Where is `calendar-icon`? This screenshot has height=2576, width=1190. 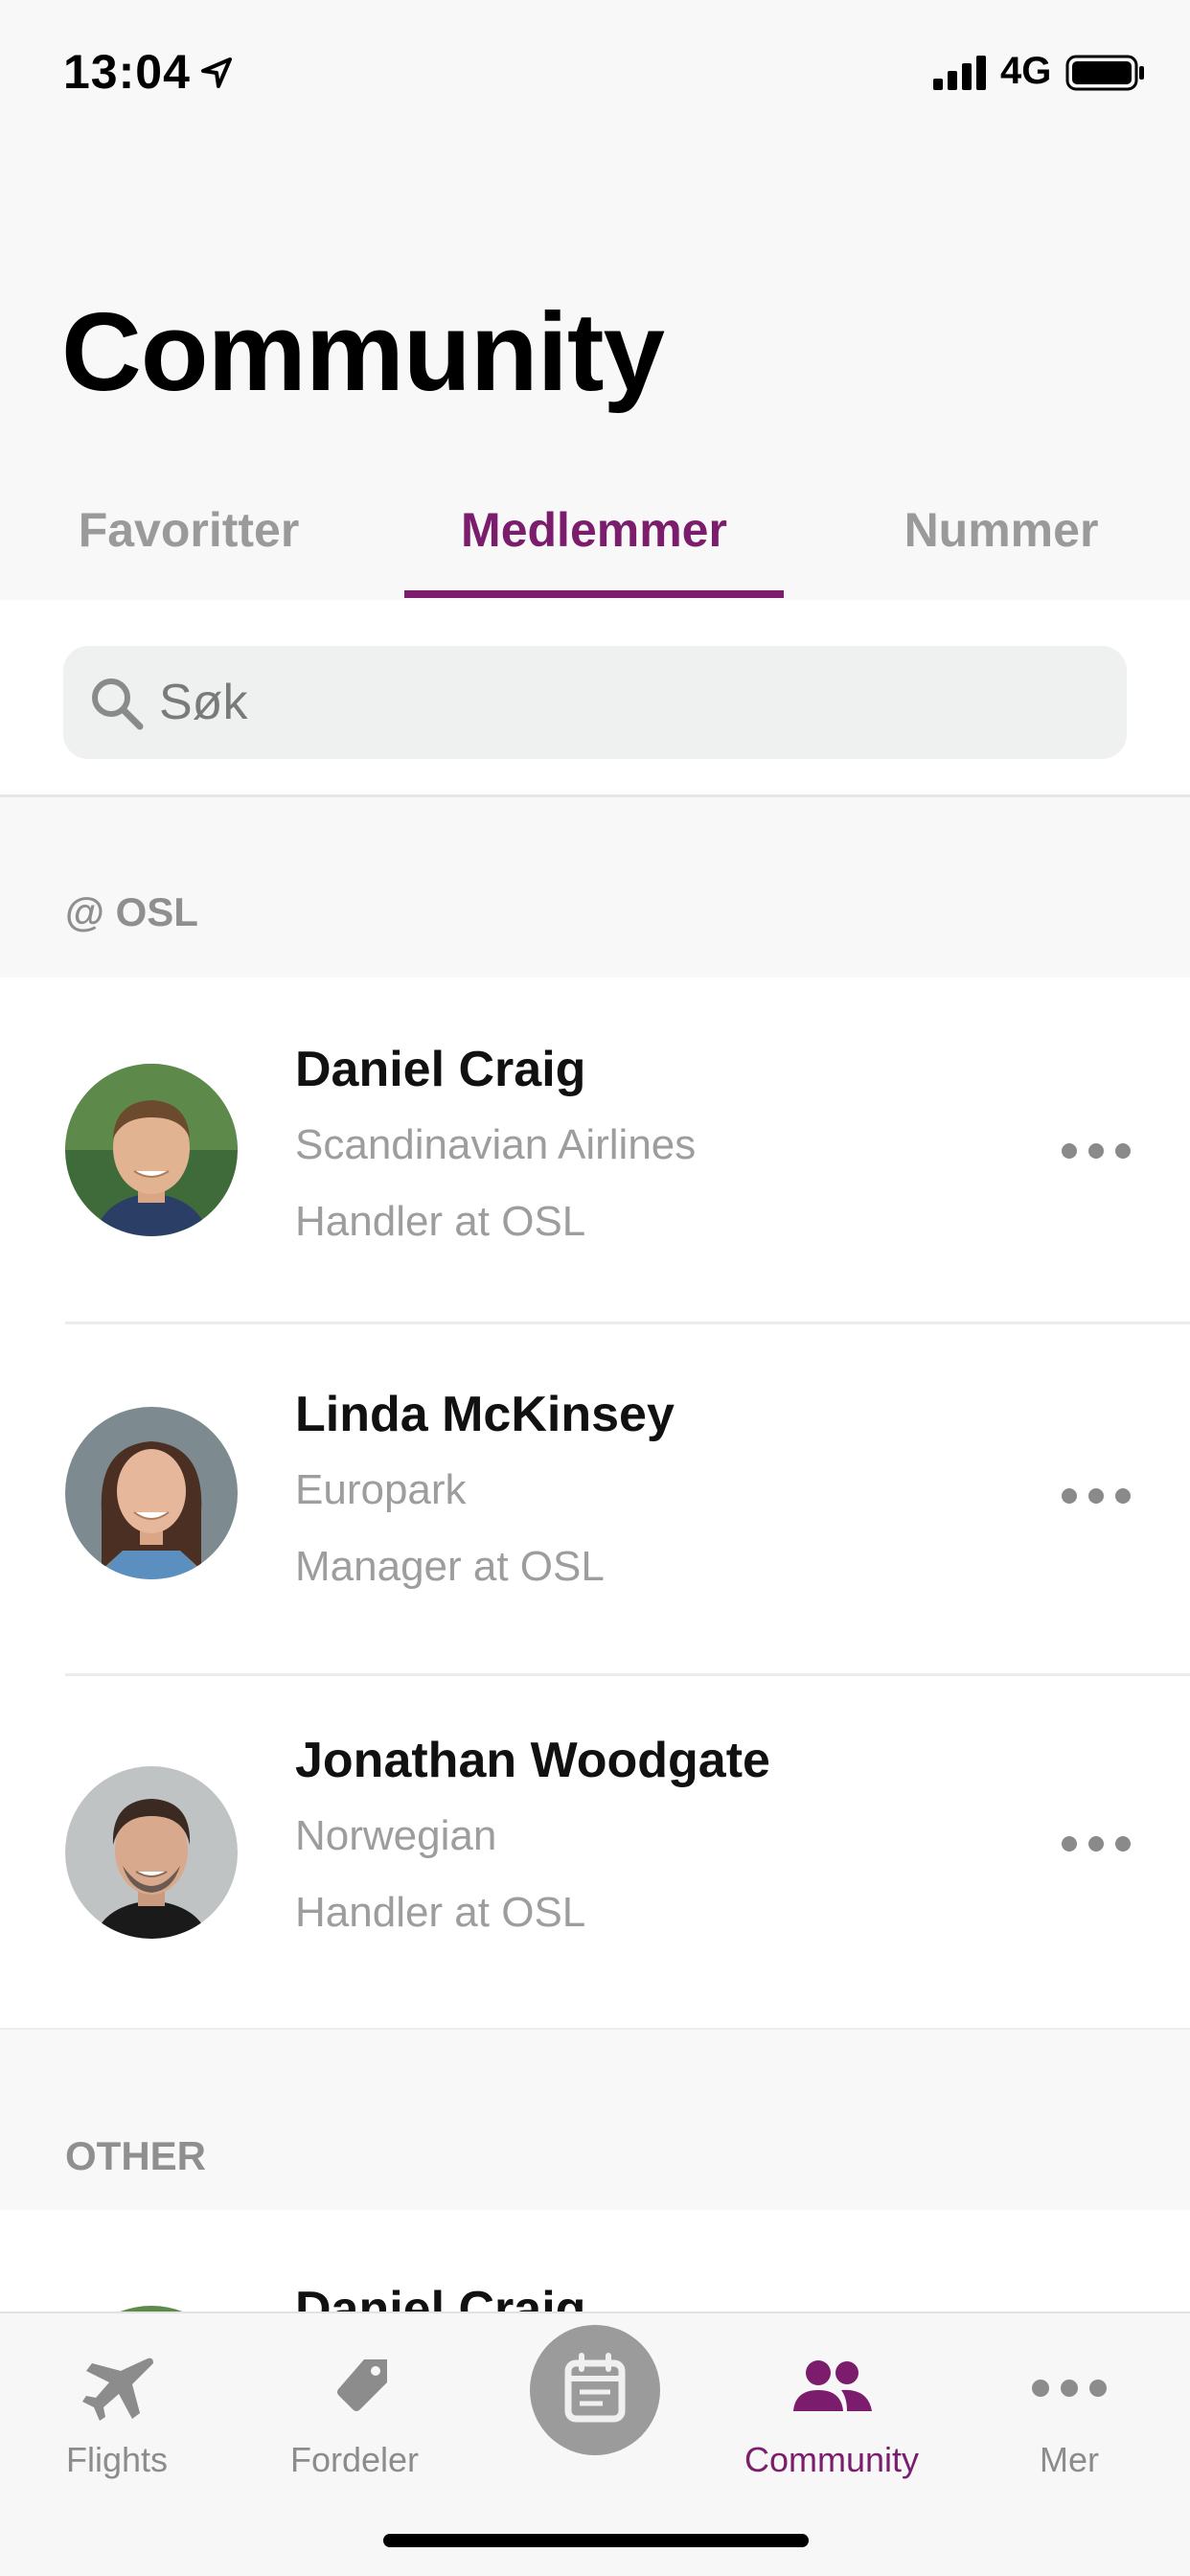 calendar-icon is located at coordinates (595, 2388).